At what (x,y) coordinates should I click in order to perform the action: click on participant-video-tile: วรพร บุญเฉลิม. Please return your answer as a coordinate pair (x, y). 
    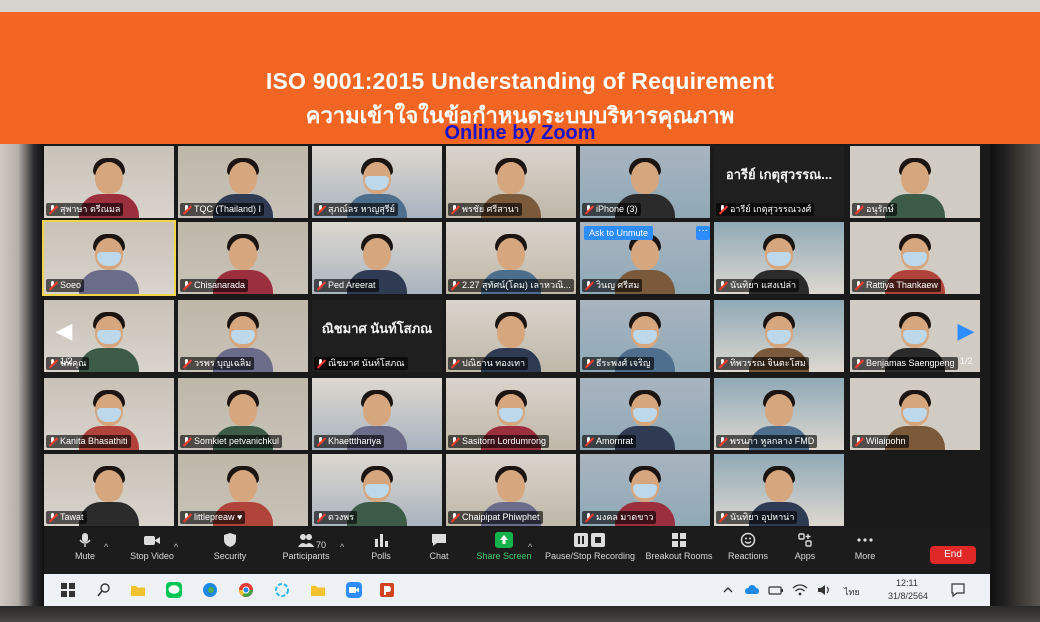
    Looking at the image, I should click on (243, 336).